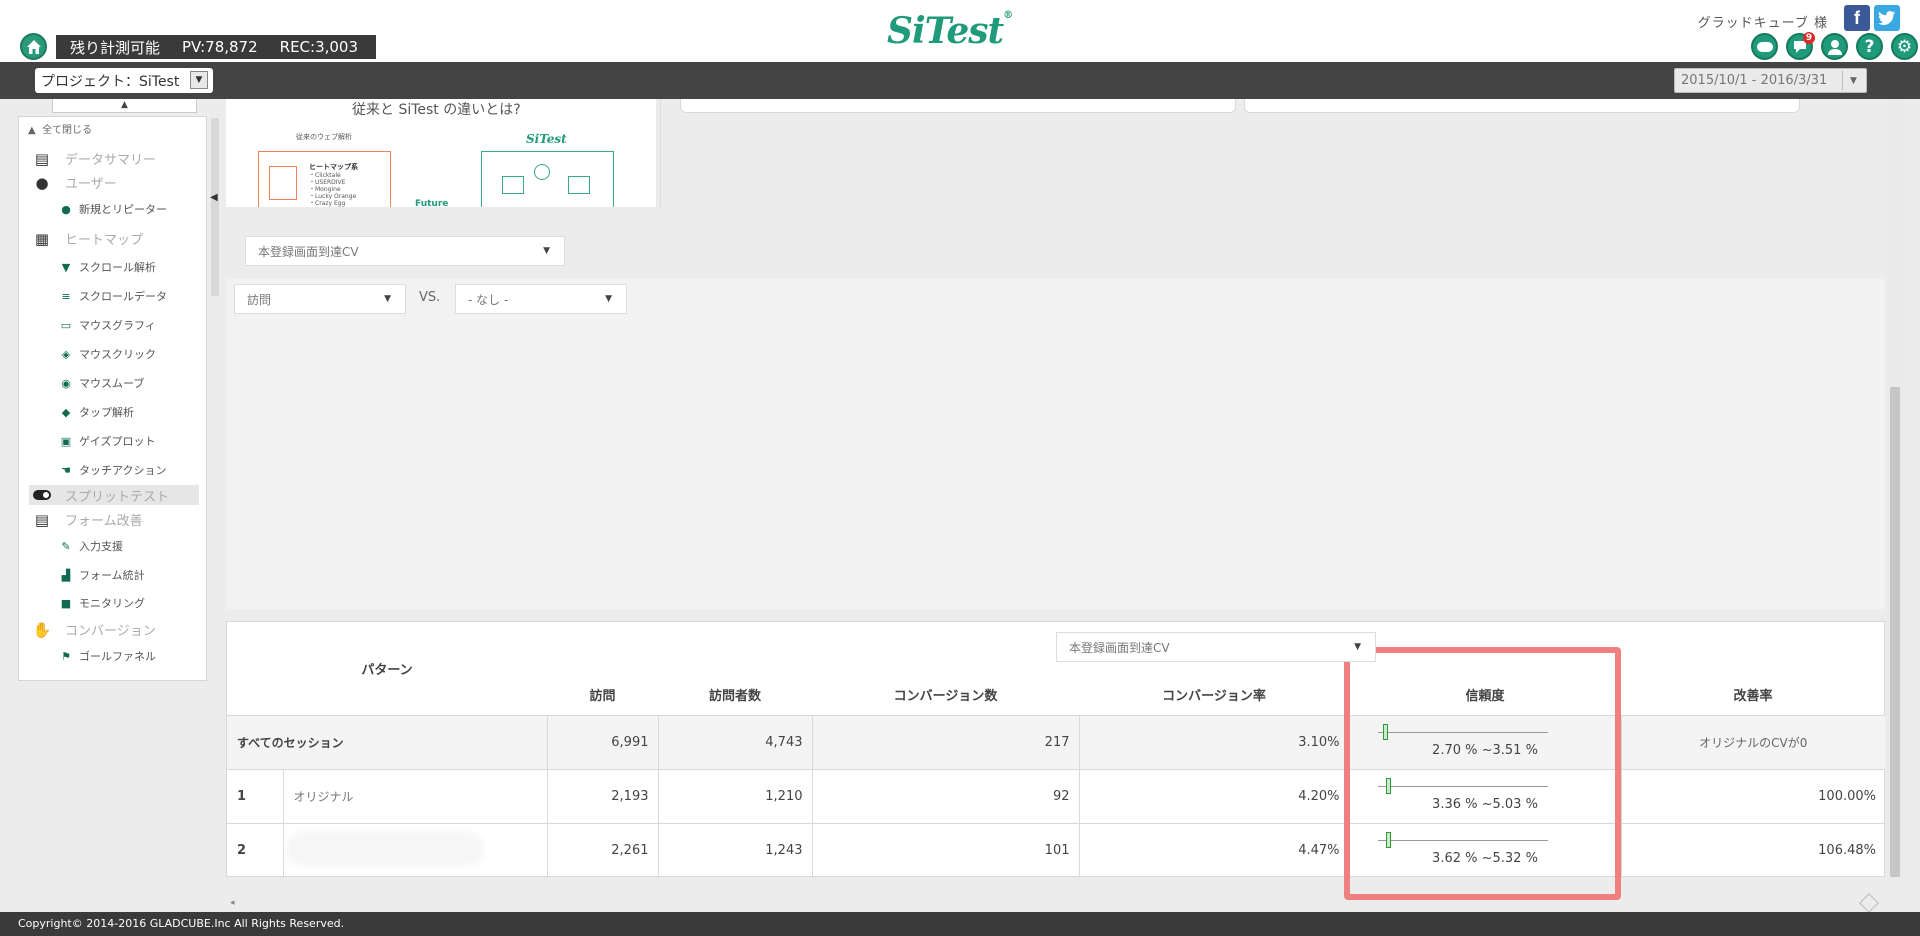 This screenshot has height=936, width=1920. I want to click on help-icon: ?, so click(1869, 46).